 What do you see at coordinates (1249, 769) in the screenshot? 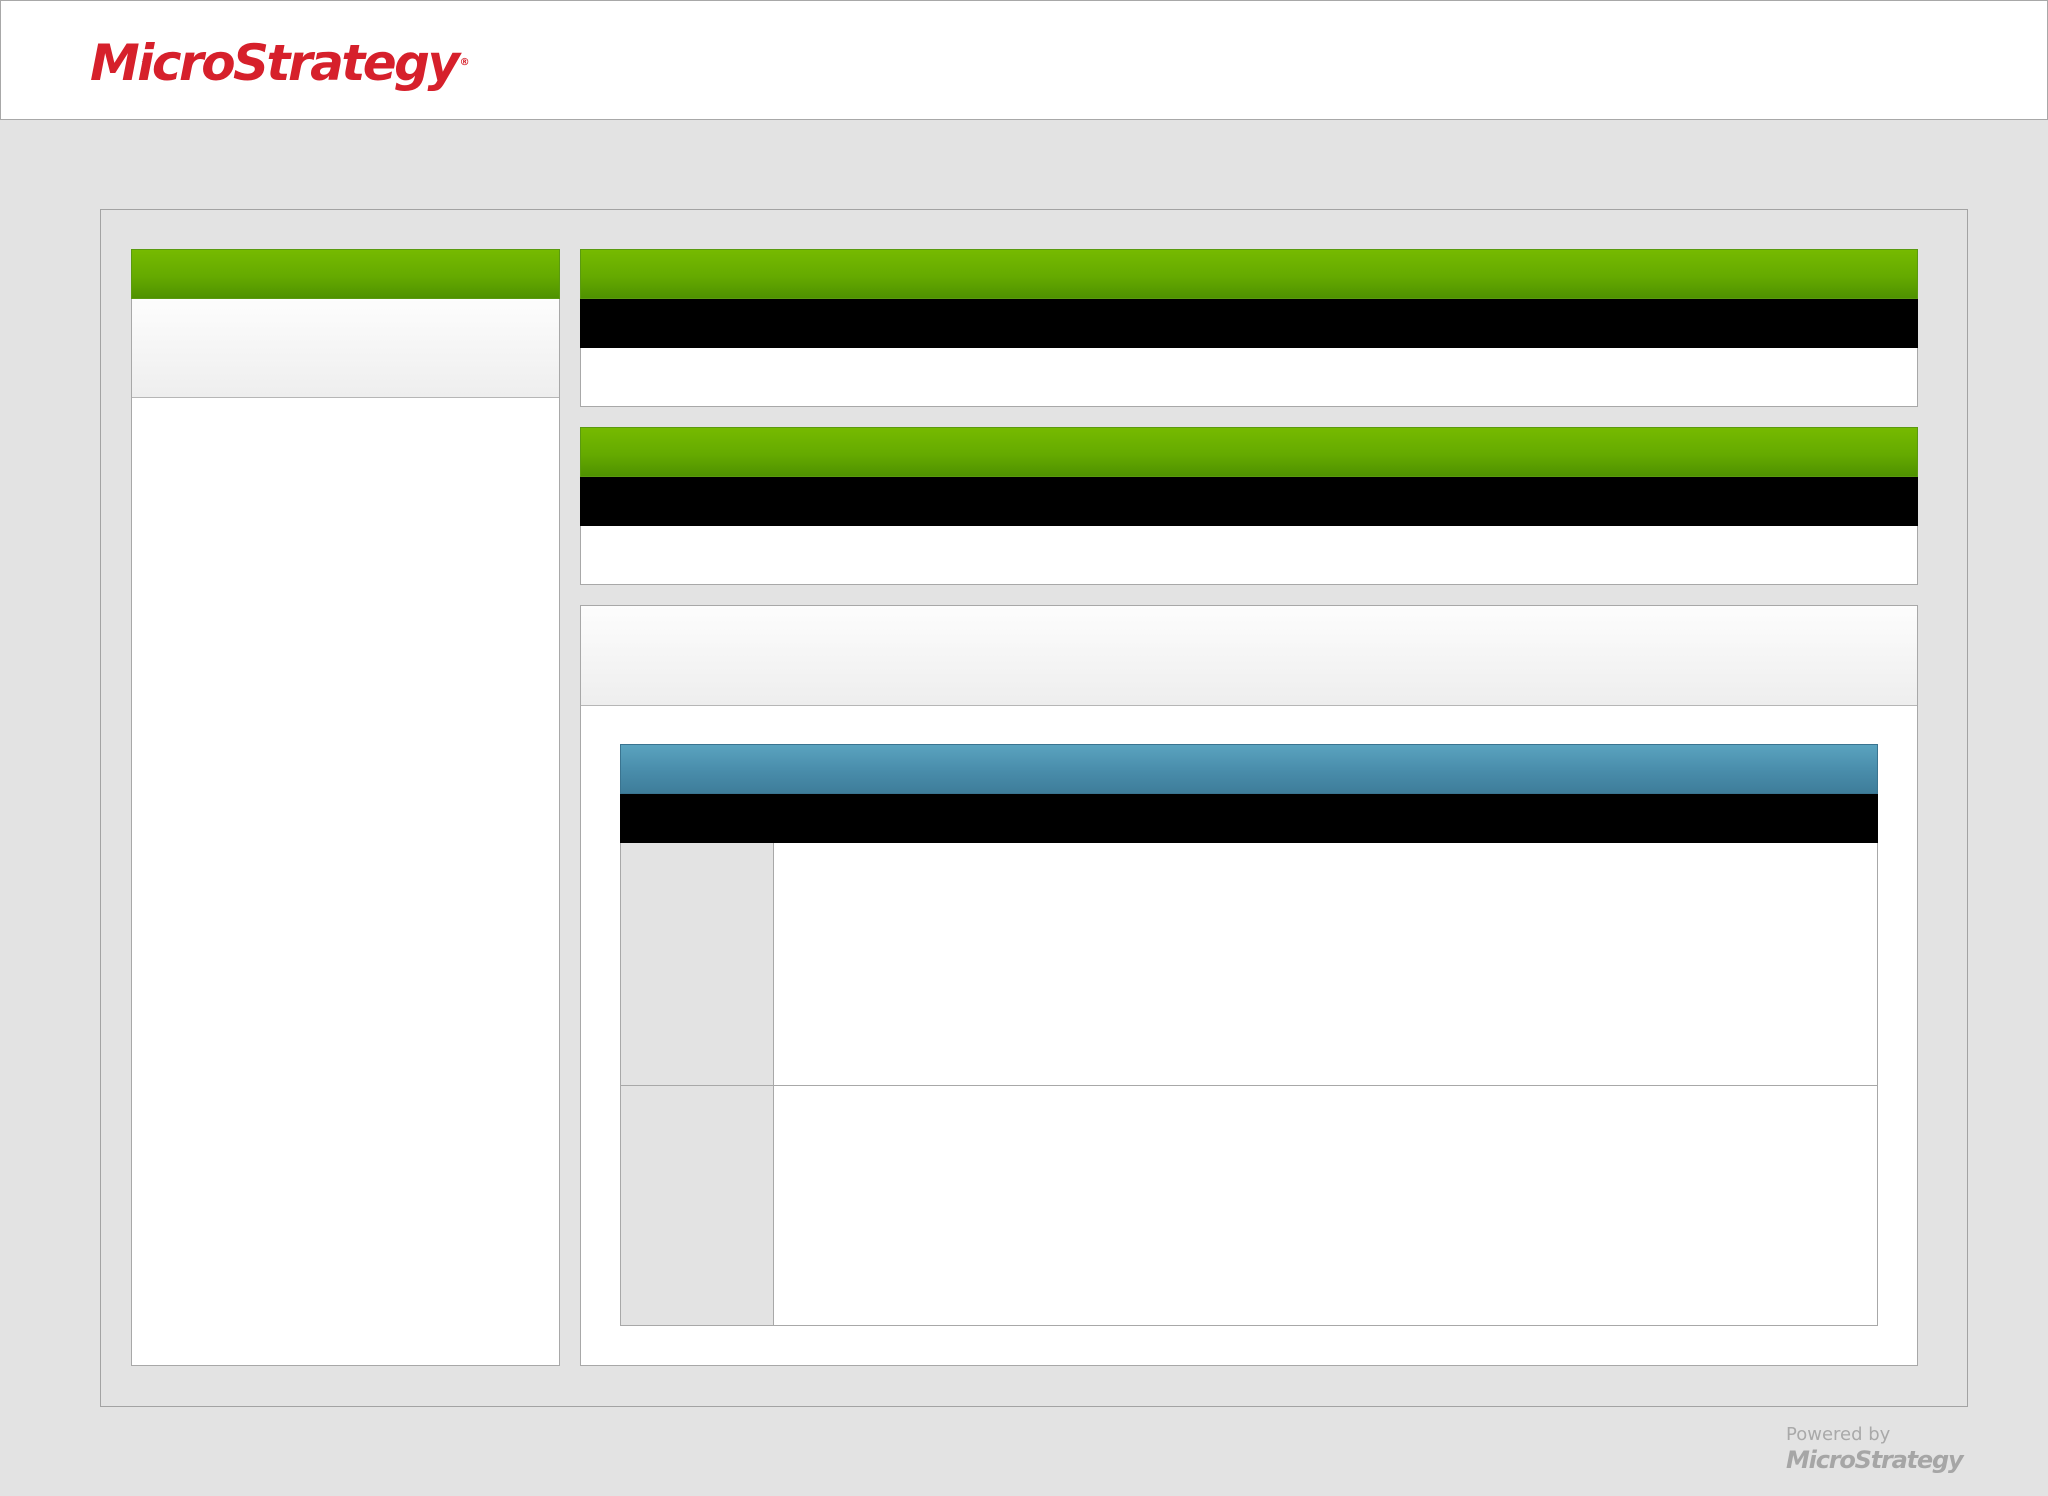
I see `detail-grid-title-bar` at bounding box center [1249, 769].